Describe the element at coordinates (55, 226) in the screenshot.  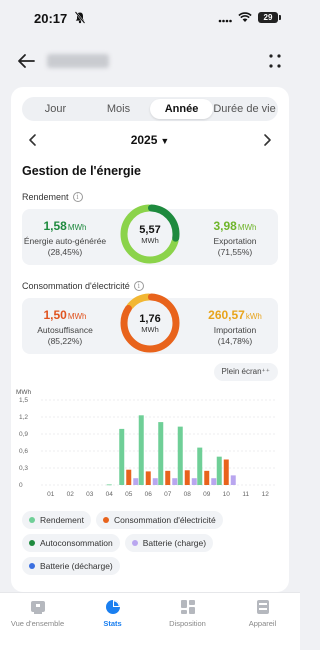
I see `self-generated-value: 1,58` at that location.